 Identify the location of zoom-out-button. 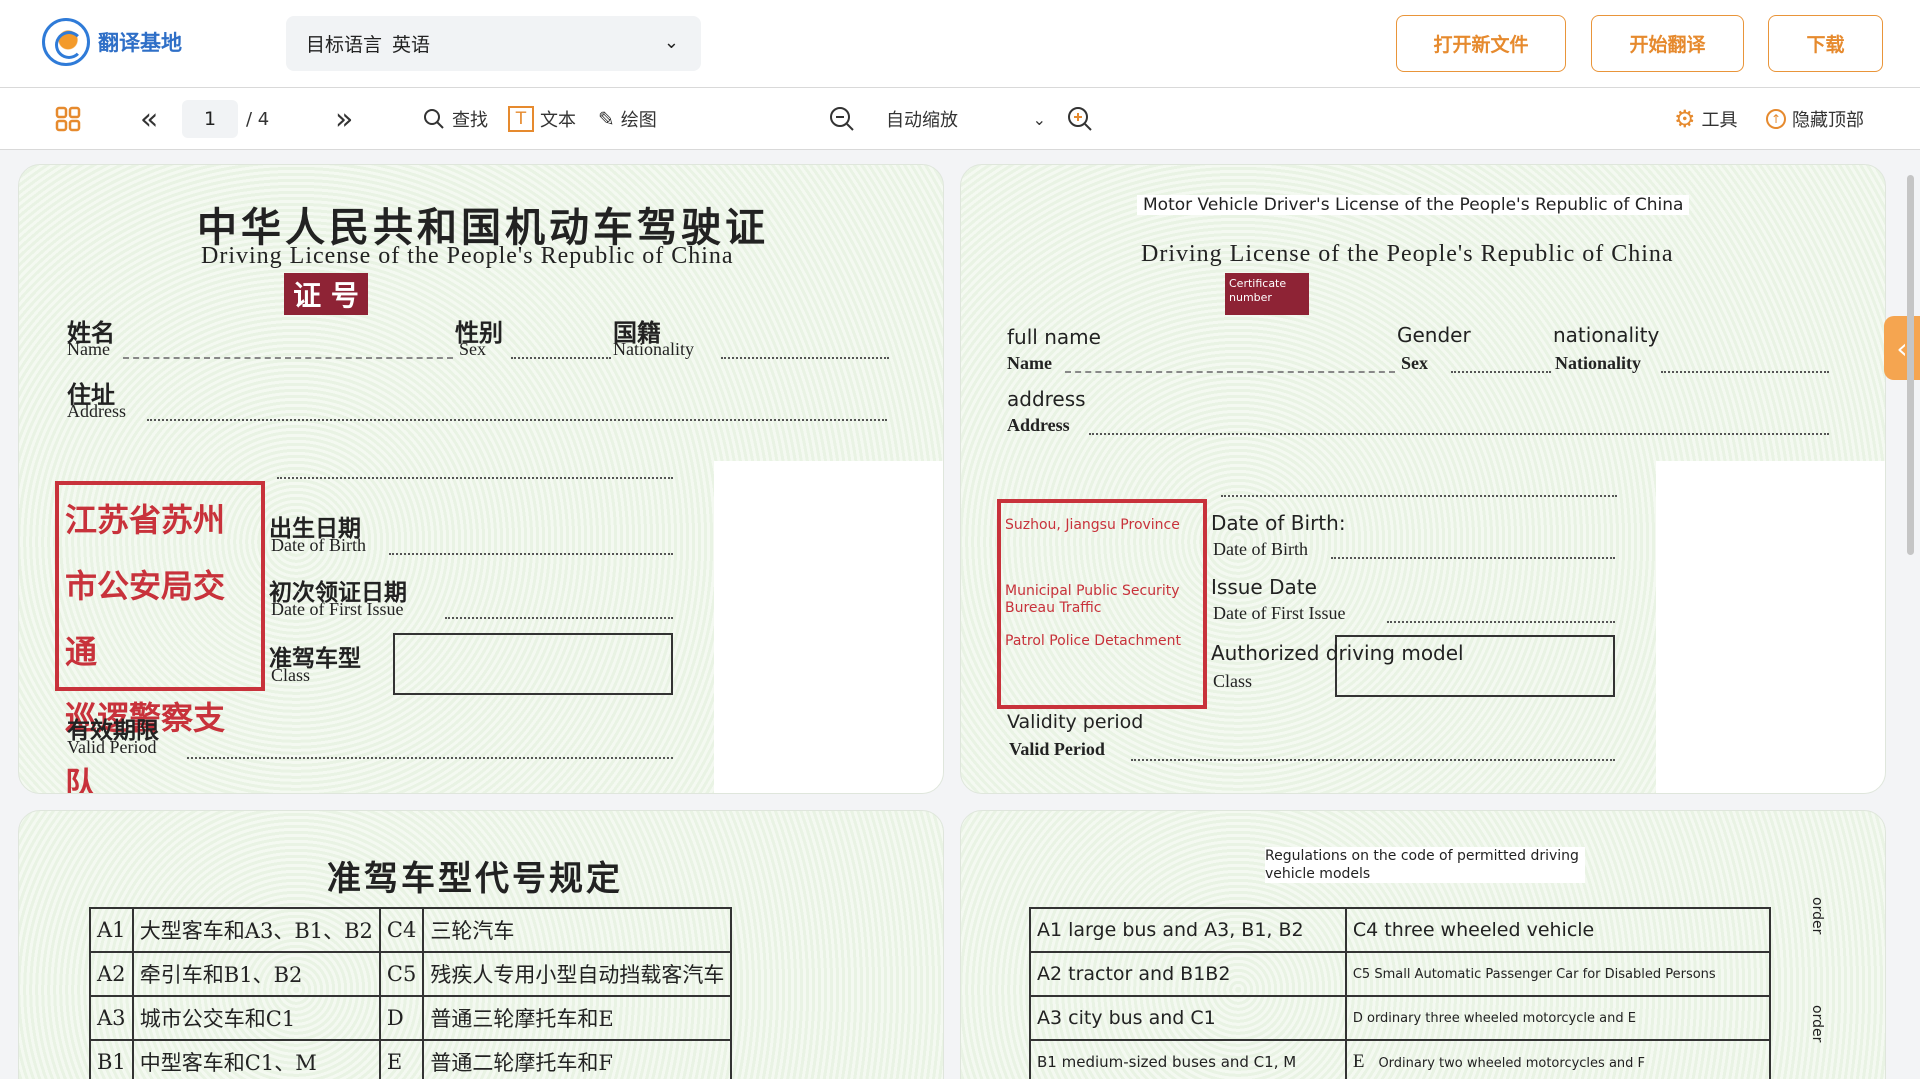
(842, 119).